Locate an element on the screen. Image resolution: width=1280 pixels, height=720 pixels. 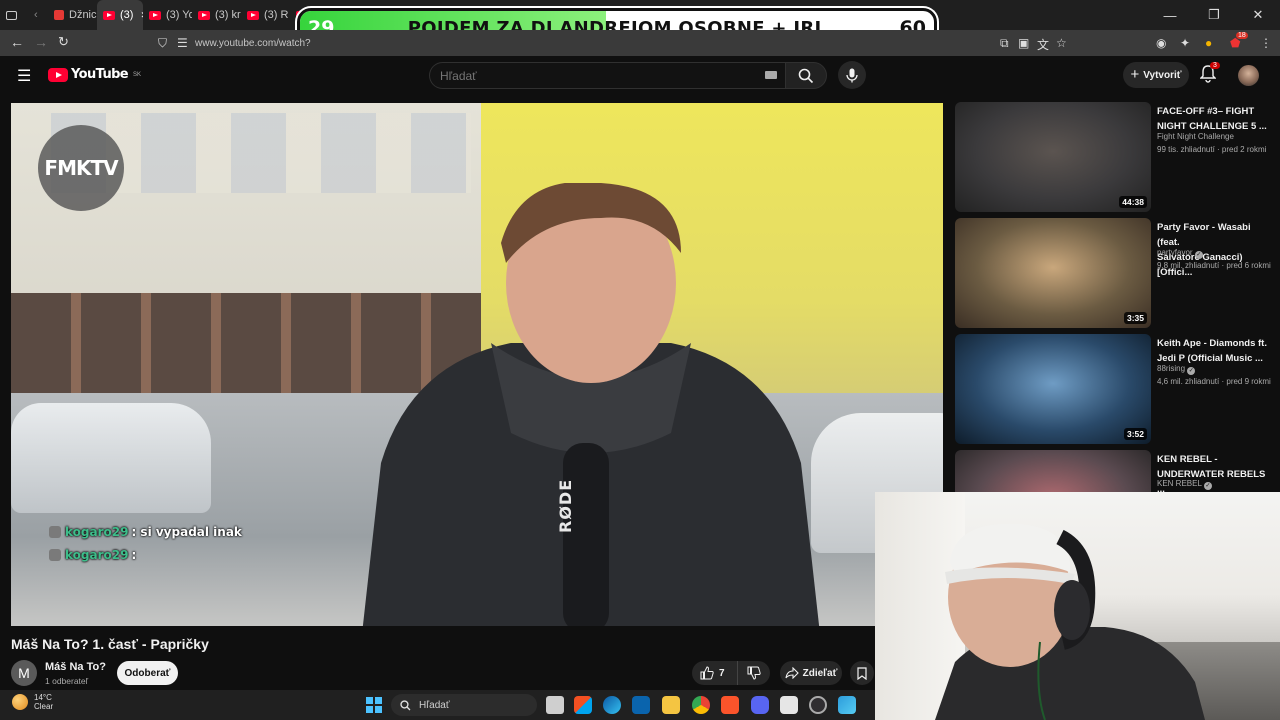
channel-watermark: FMKTV is located at coordinates (81, 168).